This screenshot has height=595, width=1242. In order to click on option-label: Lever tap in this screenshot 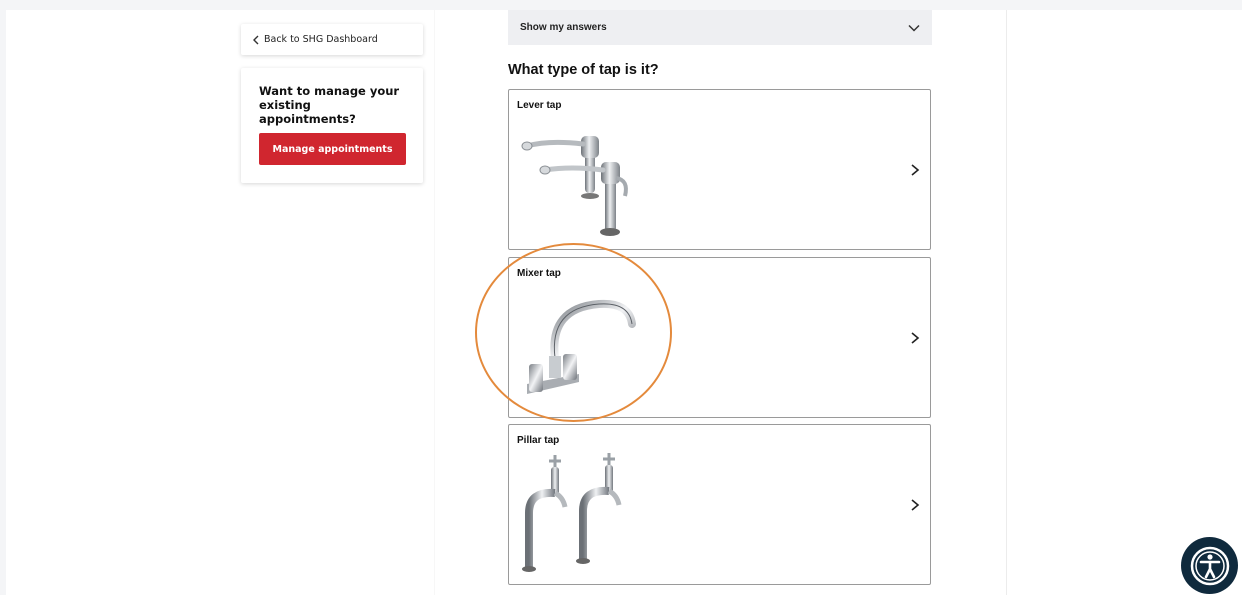, I will do `click(539, 105)`.